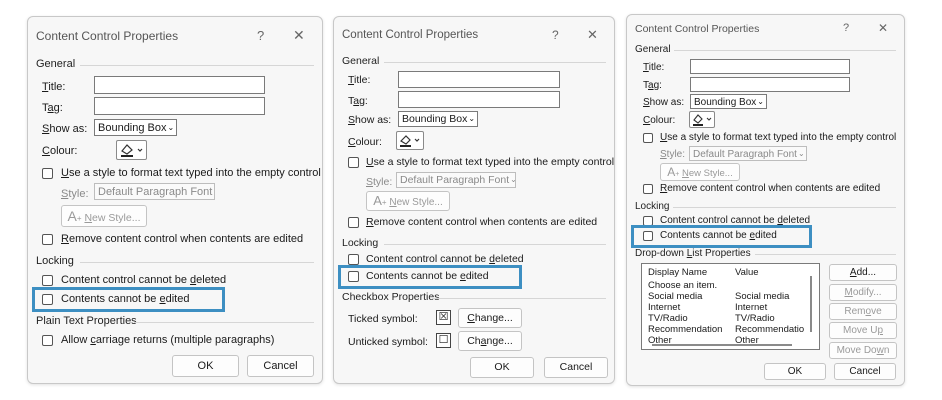 This screenshot has width=942, height=400. Describe the element at coordinates (863, 330) in the screenshot. I see `move-up-button: Move Up` at that location.